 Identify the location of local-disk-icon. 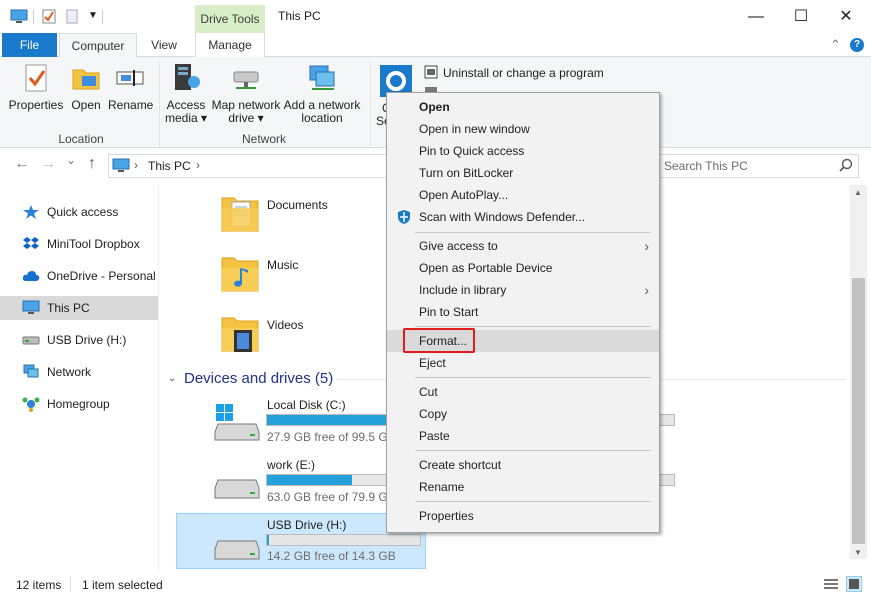
(237, 424).